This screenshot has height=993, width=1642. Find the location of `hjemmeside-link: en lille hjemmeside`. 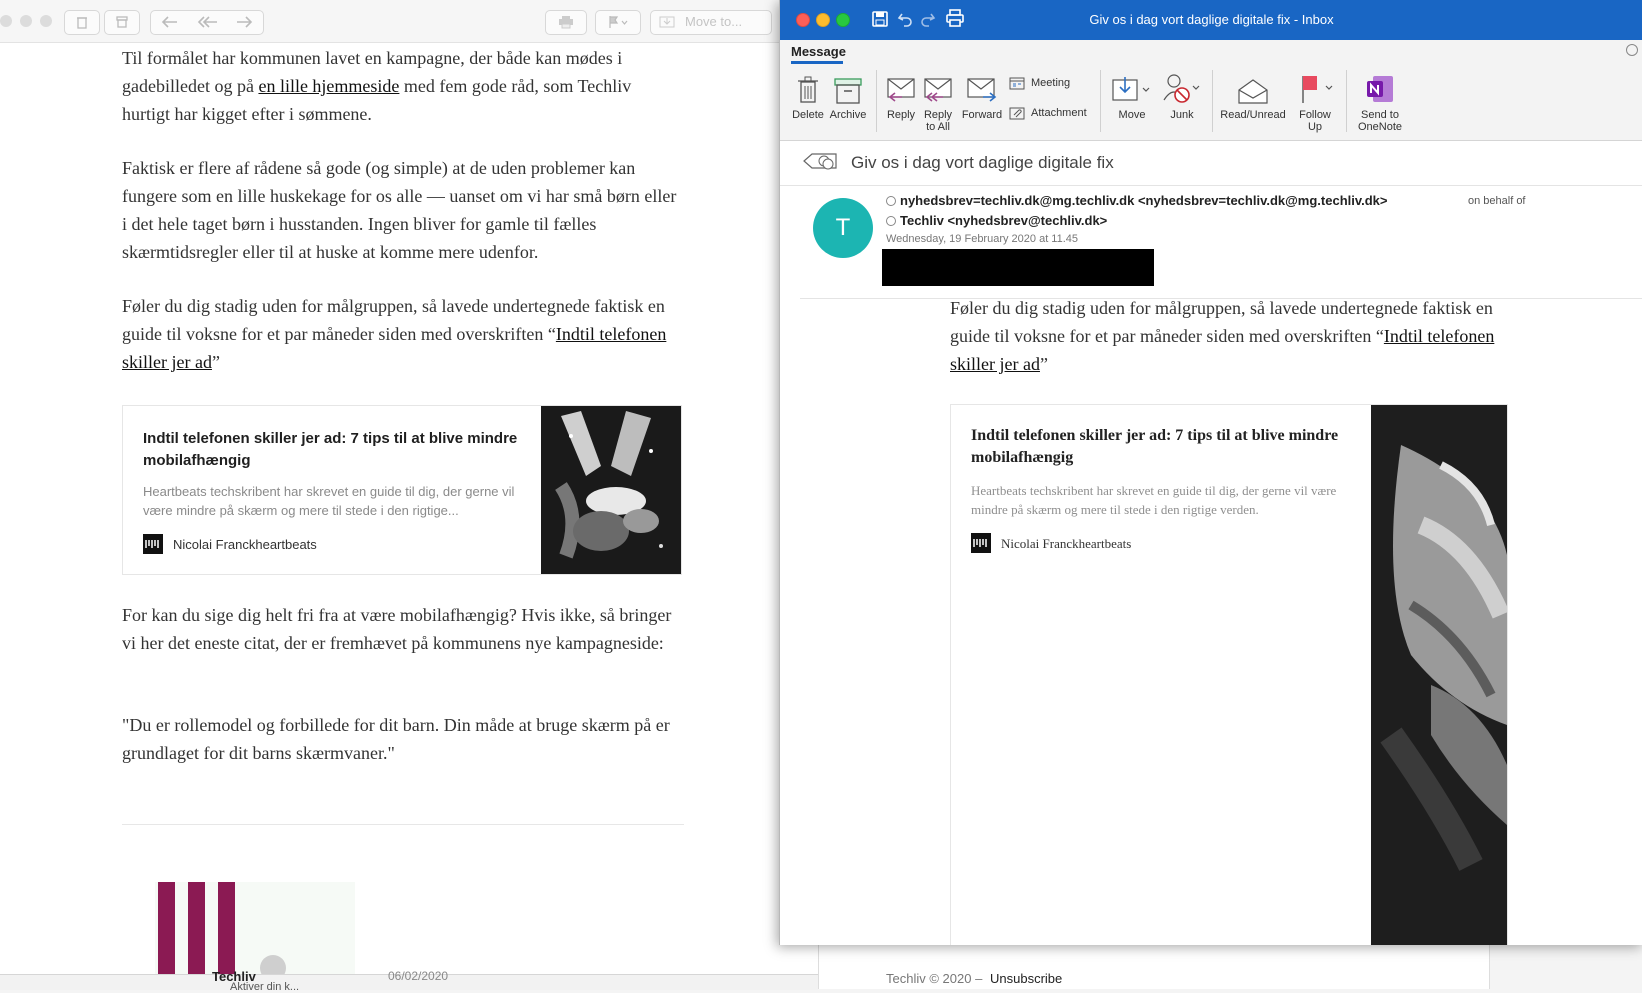

hjemmeside-link: en lille hjemmeside is located at coordinates (328, 86).